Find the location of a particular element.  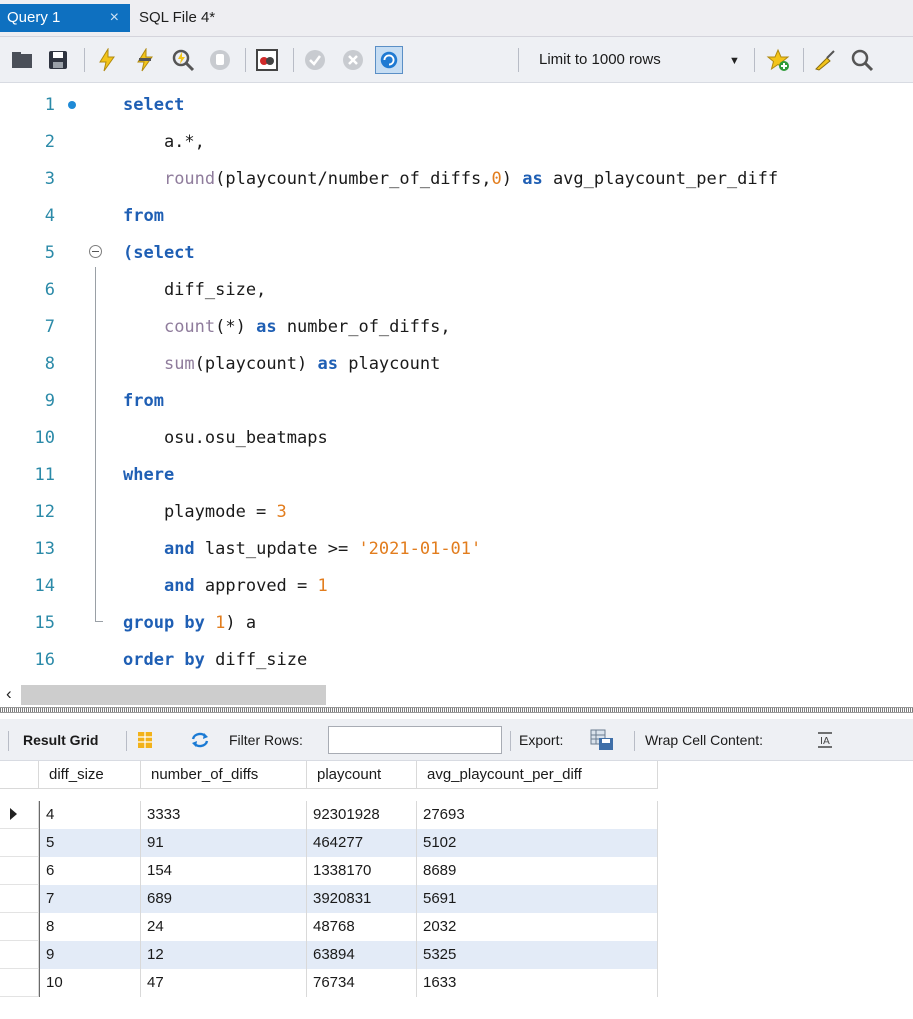

table-cell: 7 is located at coordinates (90, 899).